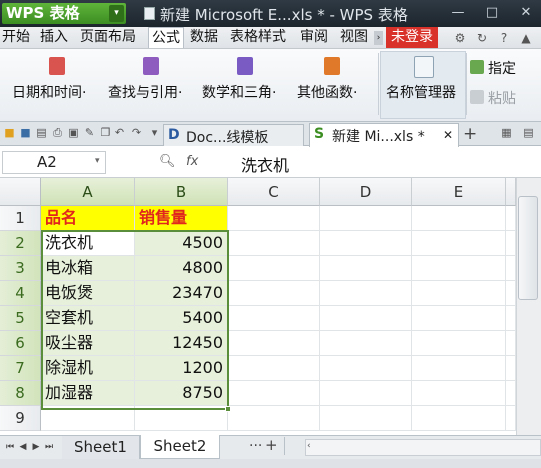  I want to click on share-icon: ↻, so click(482, 38).